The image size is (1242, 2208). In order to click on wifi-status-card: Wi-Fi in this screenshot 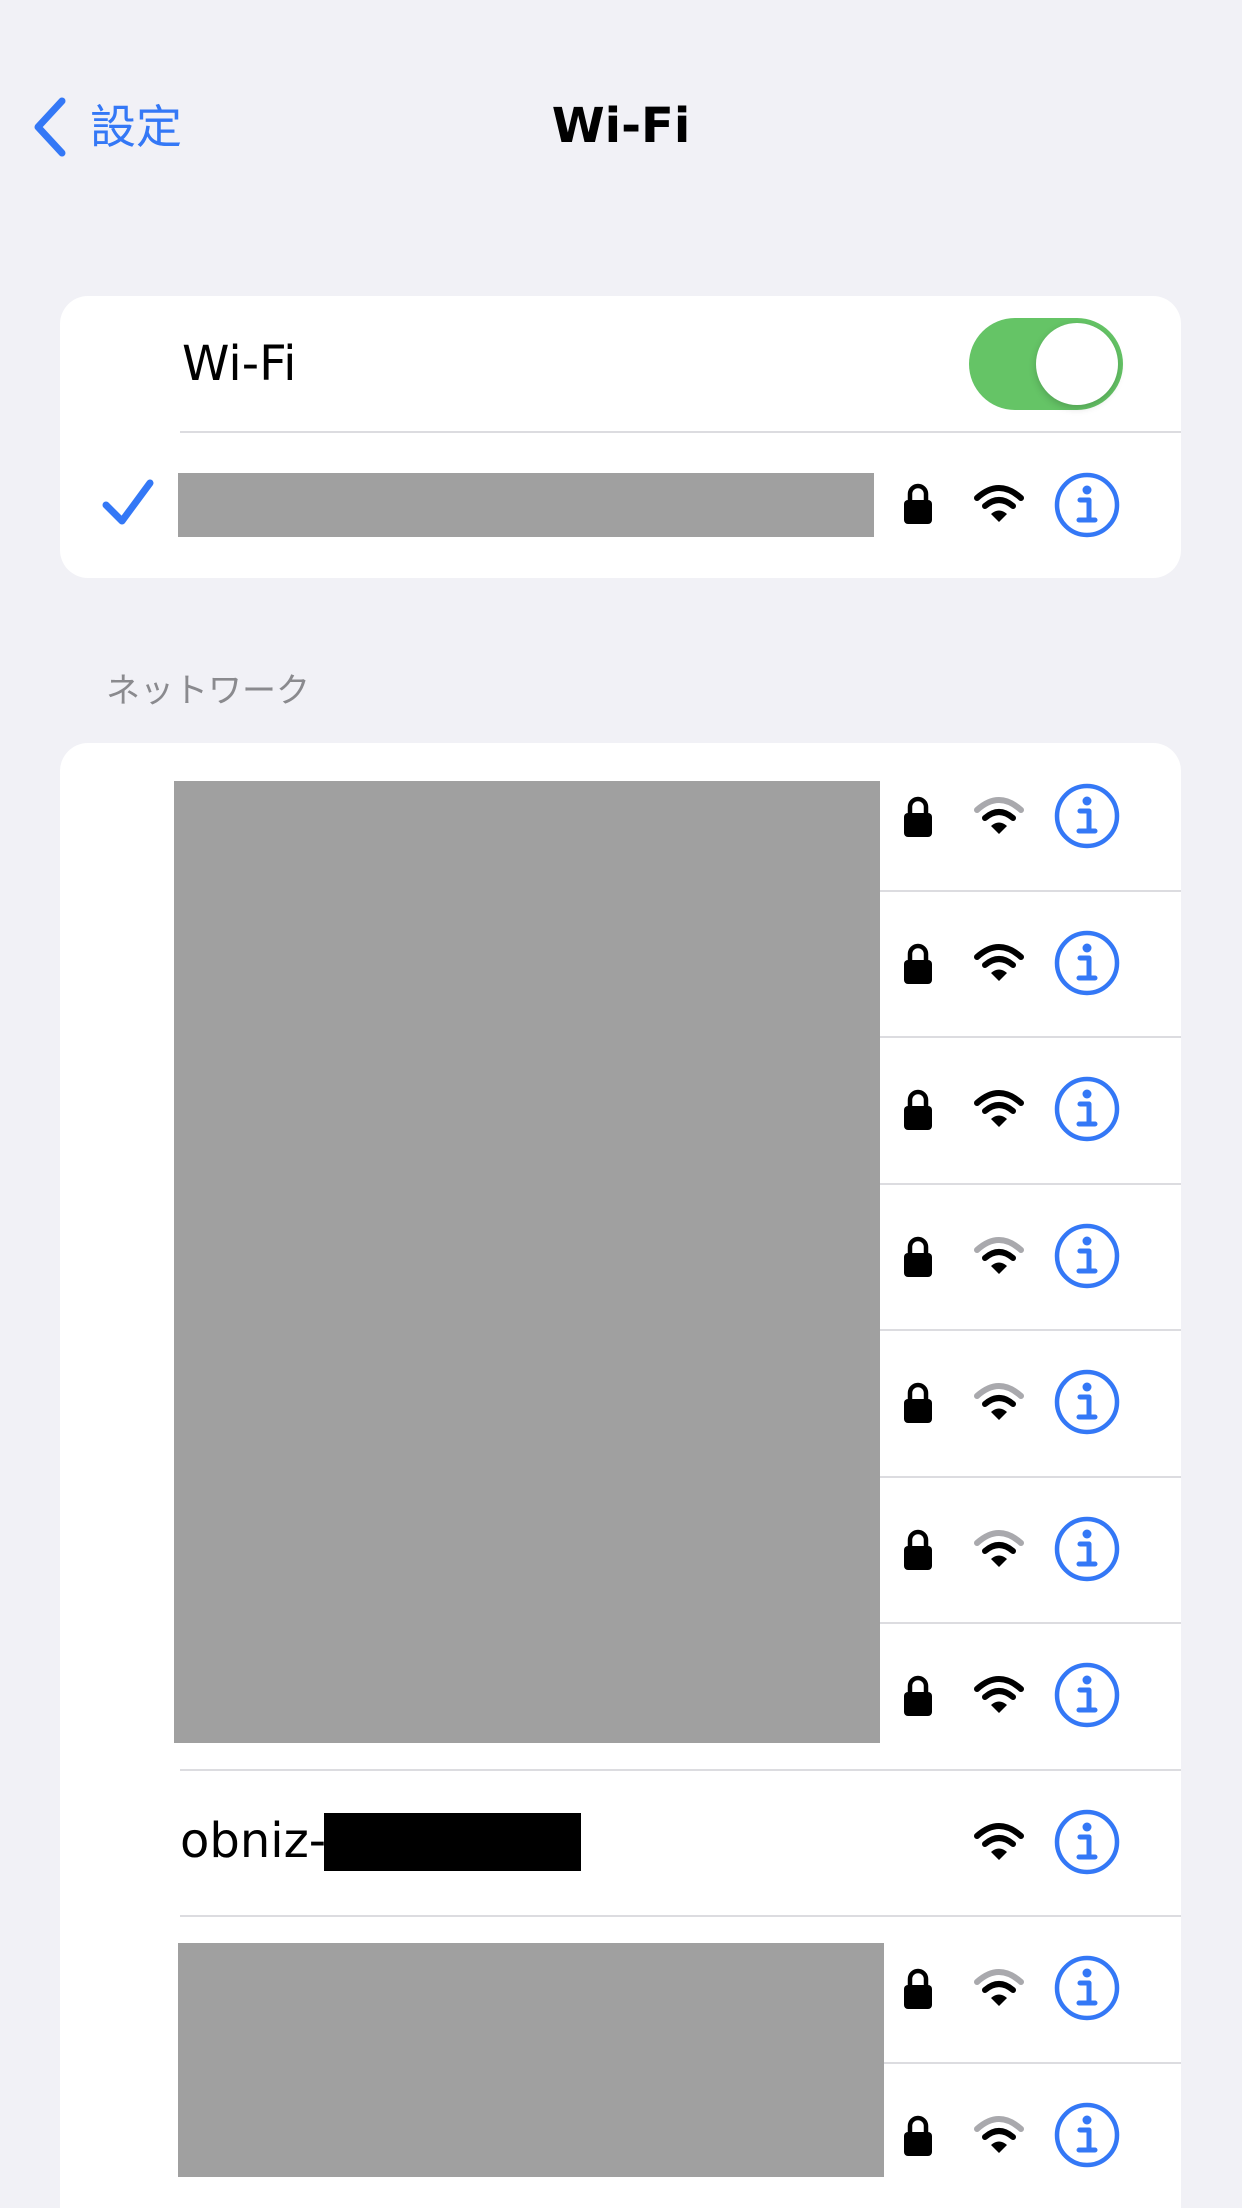, I will do `click(620, 437)`.